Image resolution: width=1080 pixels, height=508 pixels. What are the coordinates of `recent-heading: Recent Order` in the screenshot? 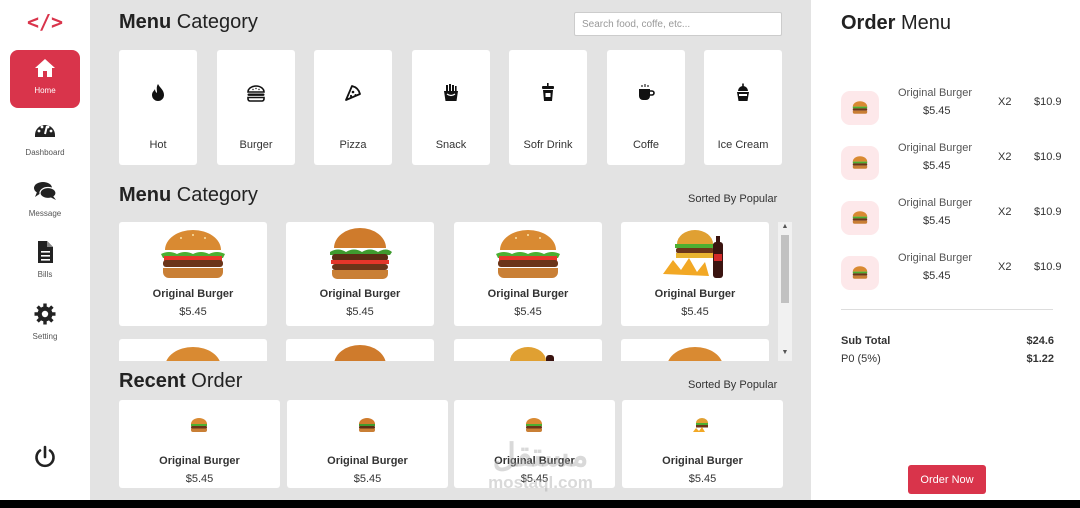 It's located at (181, 381).